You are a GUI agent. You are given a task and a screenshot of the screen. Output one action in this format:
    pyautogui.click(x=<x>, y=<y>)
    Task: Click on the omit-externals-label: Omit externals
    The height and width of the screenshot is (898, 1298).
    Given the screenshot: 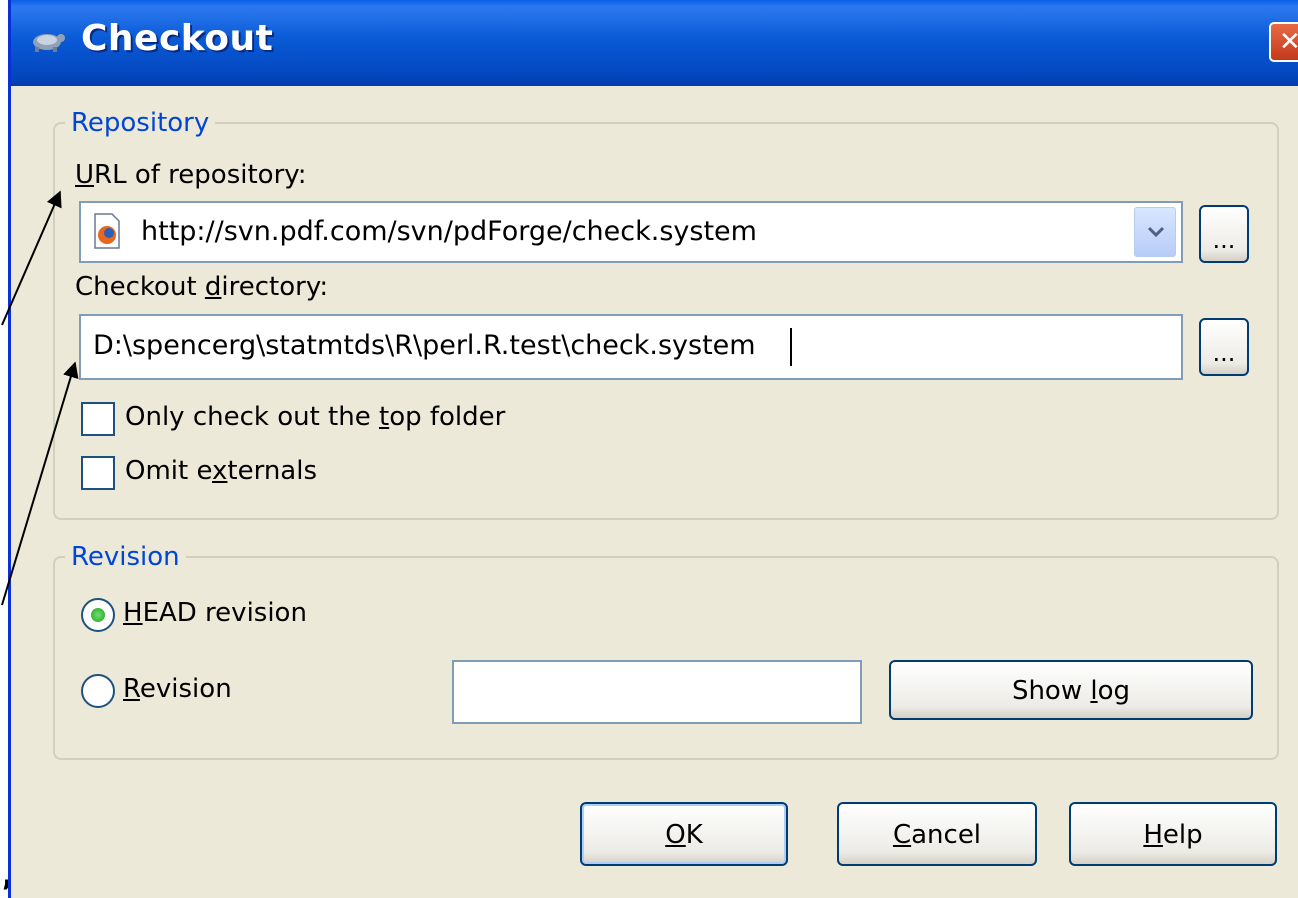 What is the action you would take?
    pyautogui.click(x=221, y=471)
    